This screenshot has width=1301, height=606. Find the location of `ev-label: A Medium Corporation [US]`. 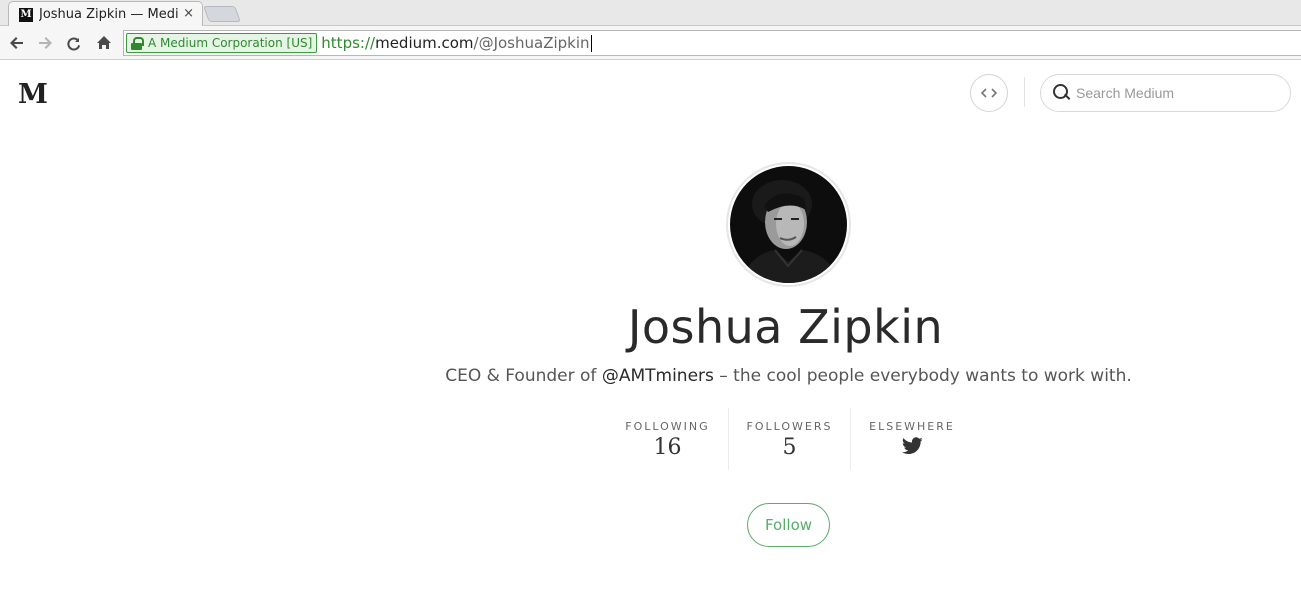

ev-label: A Medium Corporation [US] is located at coordinates (230, 43).